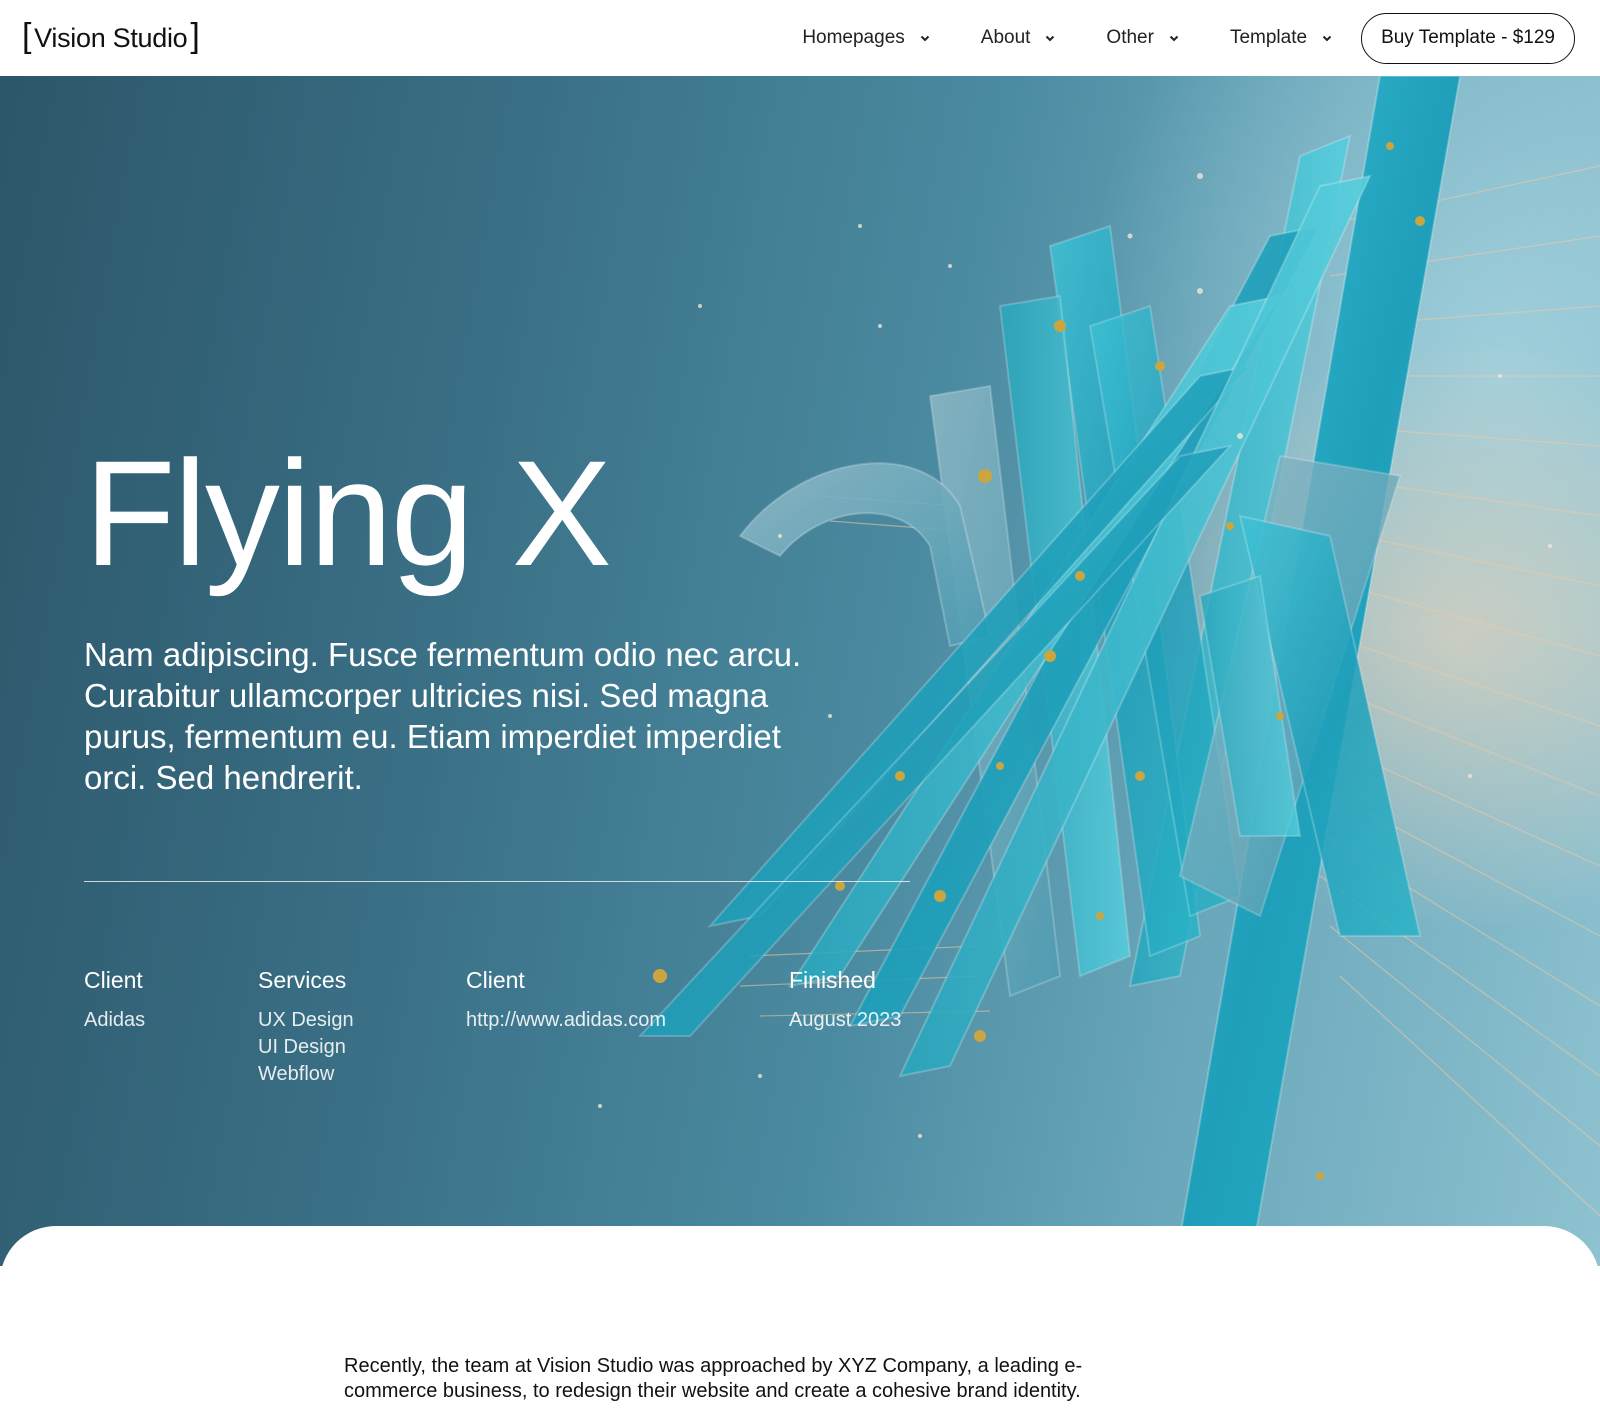 The width and height of the screenshot is (1600, 1426). Describe the element at coordinates (1268, 37) in the screenshot. I see `nav-item-label: Template` at that location.